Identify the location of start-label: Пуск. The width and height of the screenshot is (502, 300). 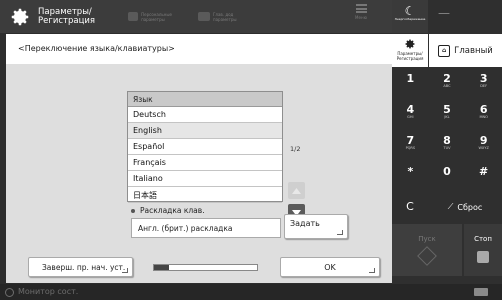
(427, 239).